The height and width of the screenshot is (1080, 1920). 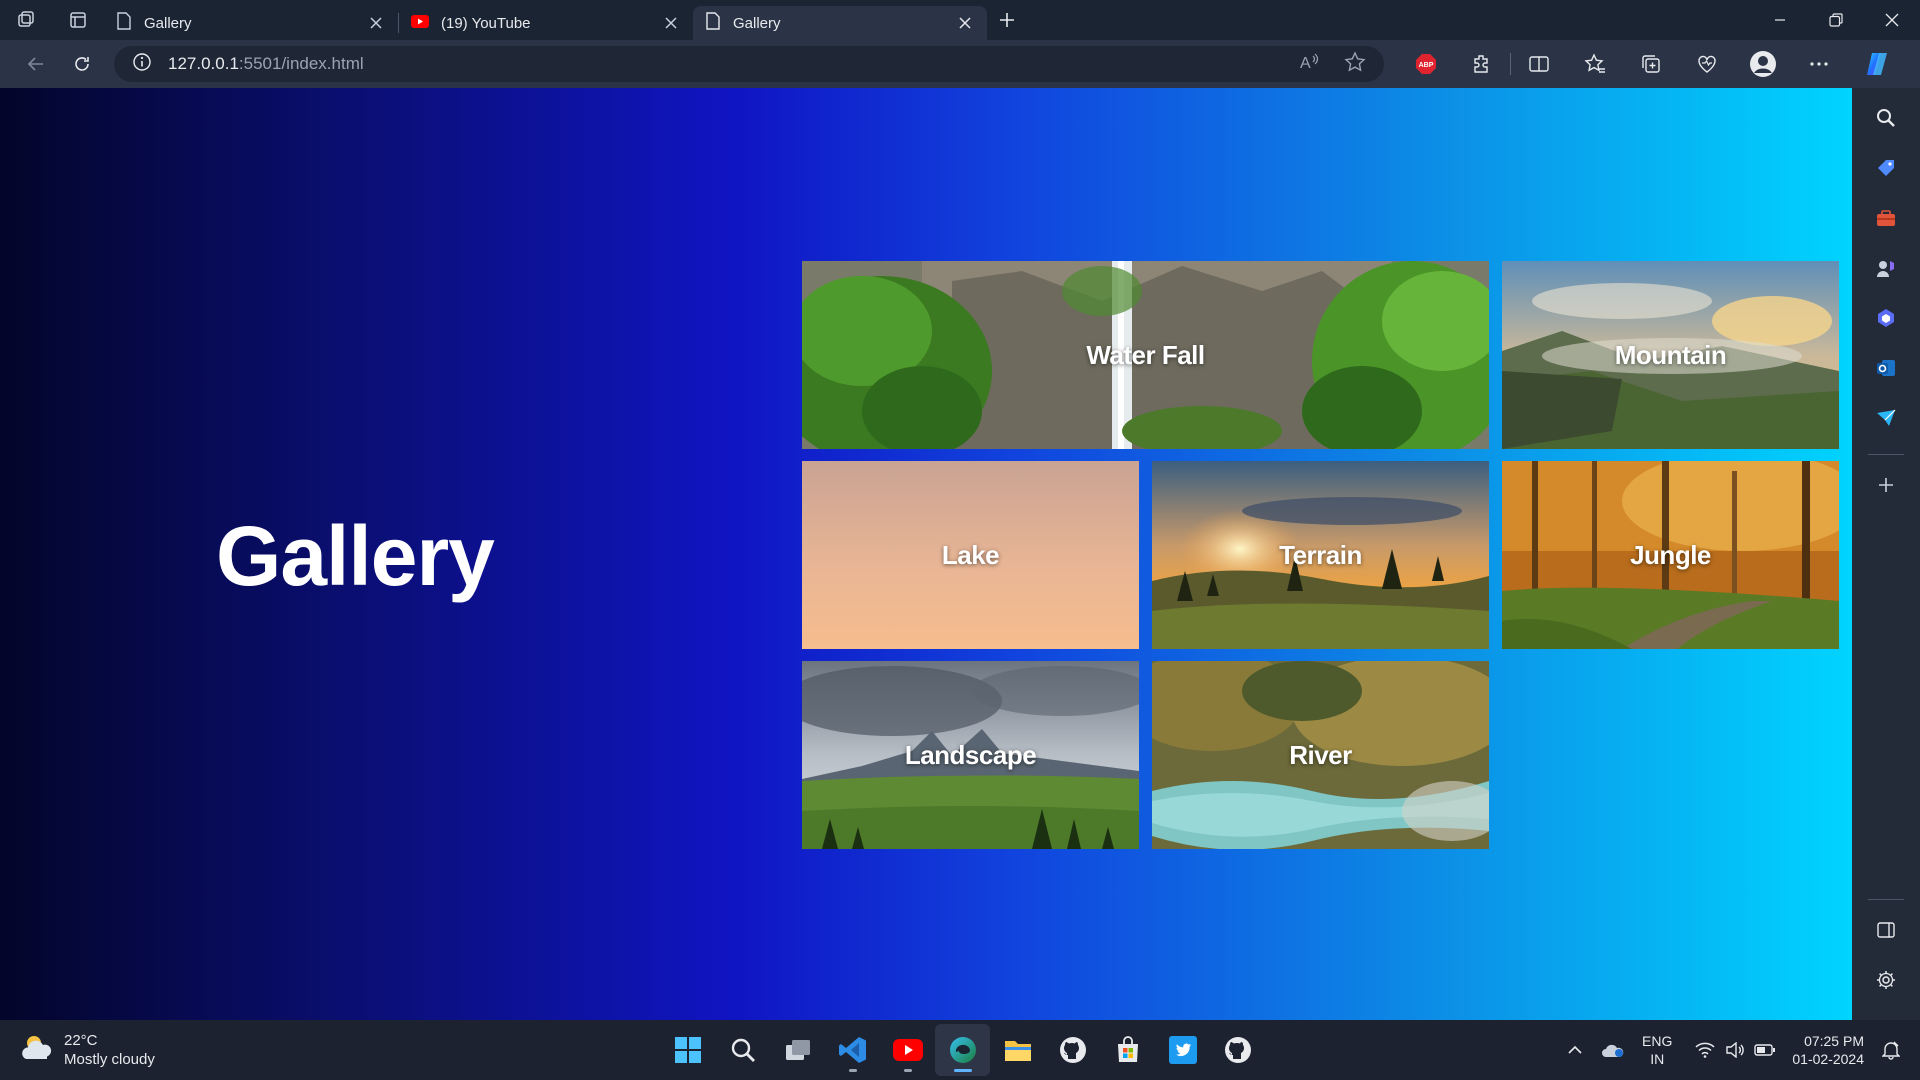 I want to click on volume-icon, so click(x=1735, y=1050).